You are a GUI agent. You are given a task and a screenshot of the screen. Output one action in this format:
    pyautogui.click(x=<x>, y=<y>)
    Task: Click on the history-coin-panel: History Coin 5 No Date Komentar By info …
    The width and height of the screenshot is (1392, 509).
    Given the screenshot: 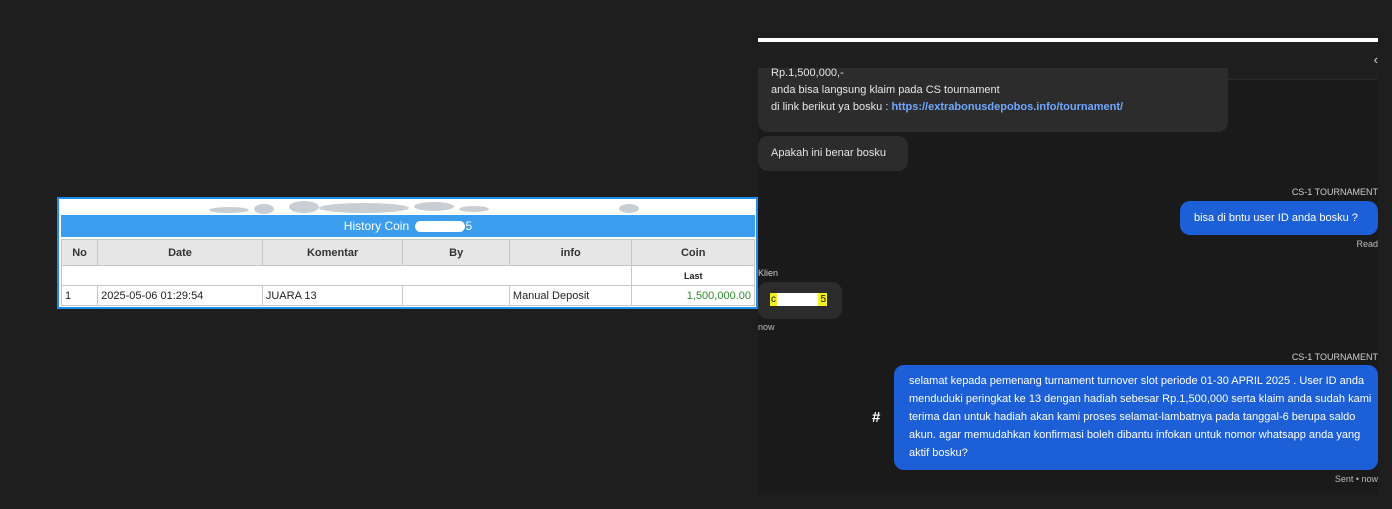 What is the action you would take?
    pyautogui.click(x=407, y=253)
    